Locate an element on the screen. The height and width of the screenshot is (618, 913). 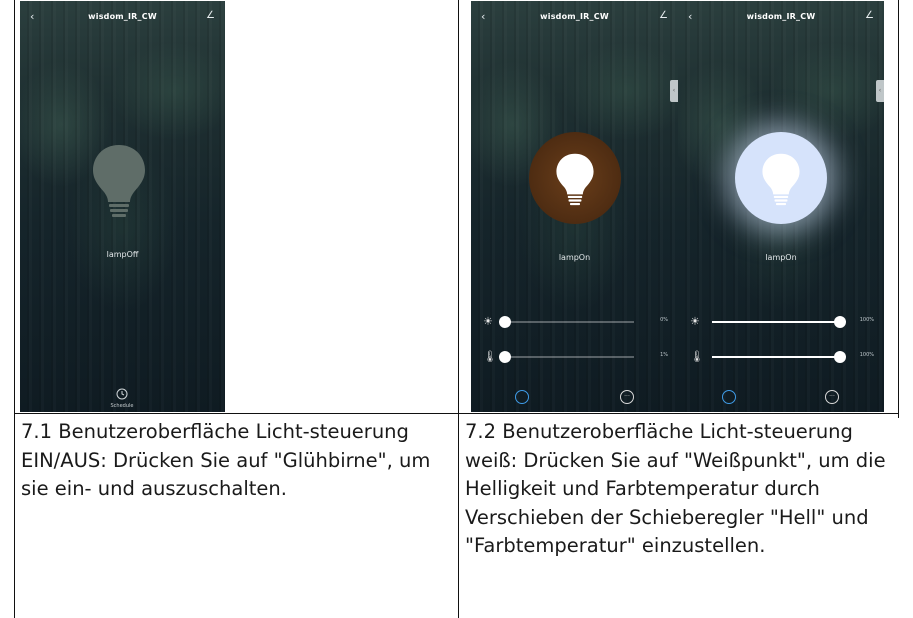
slider-value: 1% is located at coordinates (664, 355).